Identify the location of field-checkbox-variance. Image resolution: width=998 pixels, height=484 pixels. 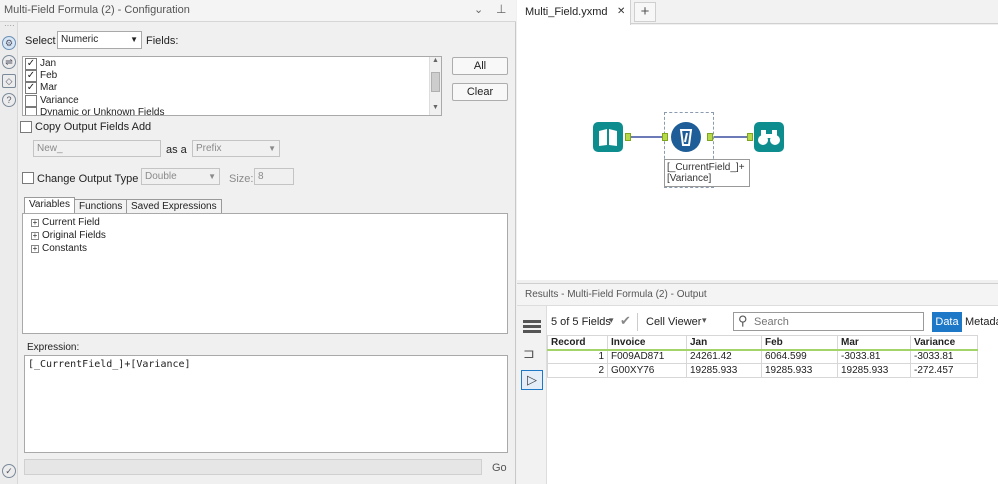
(31, 101).